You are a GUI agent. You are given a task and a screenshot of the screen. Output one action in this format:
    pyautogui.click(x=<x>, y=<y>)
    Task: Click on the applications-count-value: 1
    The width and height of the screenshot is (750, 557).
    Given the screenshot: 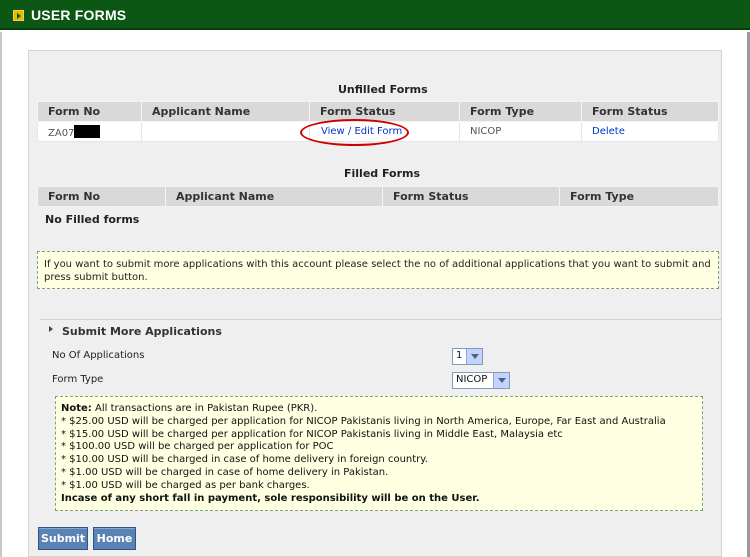 What is the action you would take?
    pyautogui.click(x=459, y=355)
    